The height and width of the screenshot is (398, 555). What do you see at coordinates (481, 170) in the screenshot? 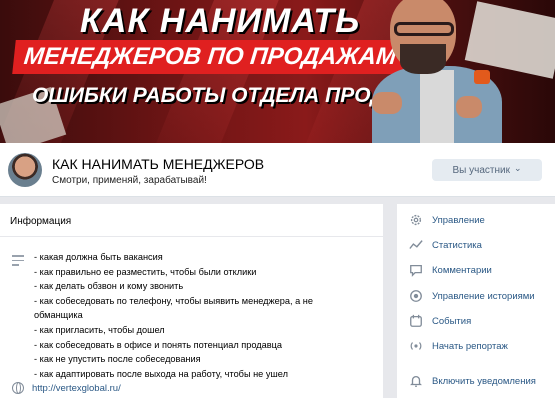
I see `member-button-label: Вы участник` at bounding box center [481, 170].